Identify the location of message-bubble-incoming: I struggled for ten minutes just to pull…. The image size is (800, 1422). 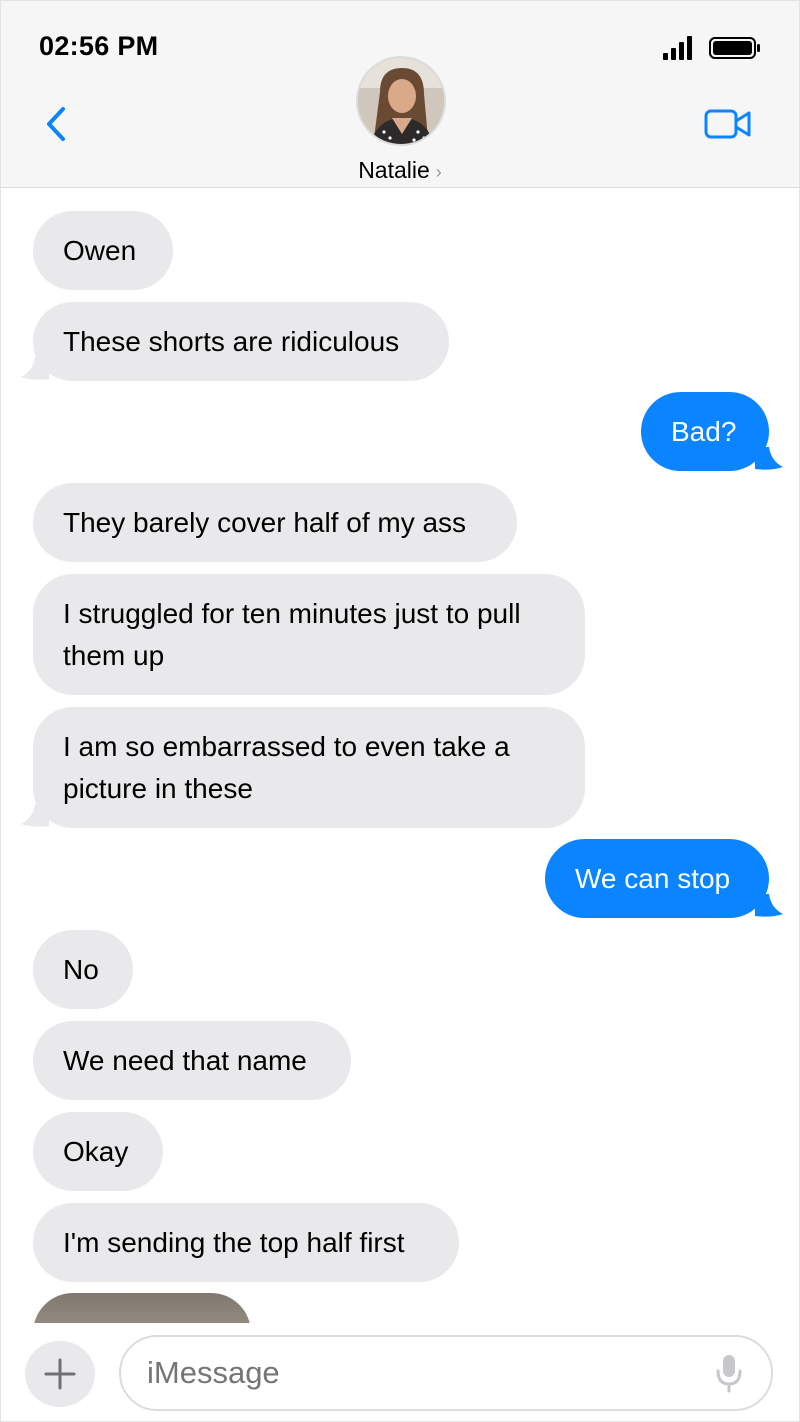
(309, 634).